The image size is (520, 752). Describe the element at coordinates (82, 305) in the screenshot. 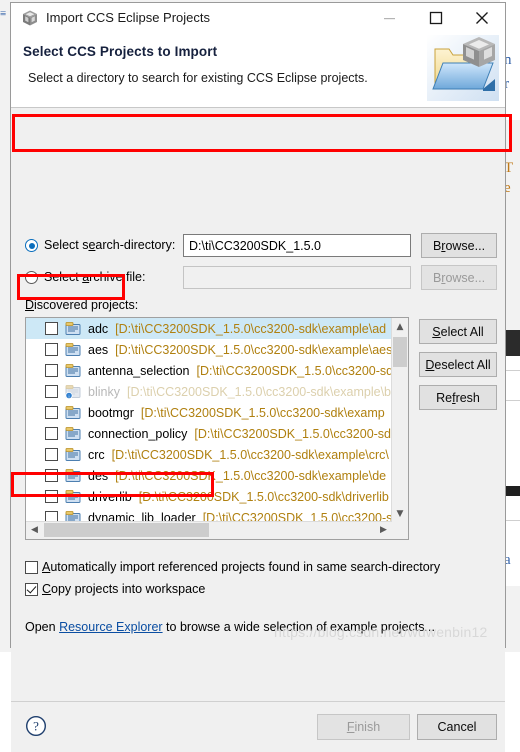

I see `discovered-projects-label: Discovered projects:` at that location.